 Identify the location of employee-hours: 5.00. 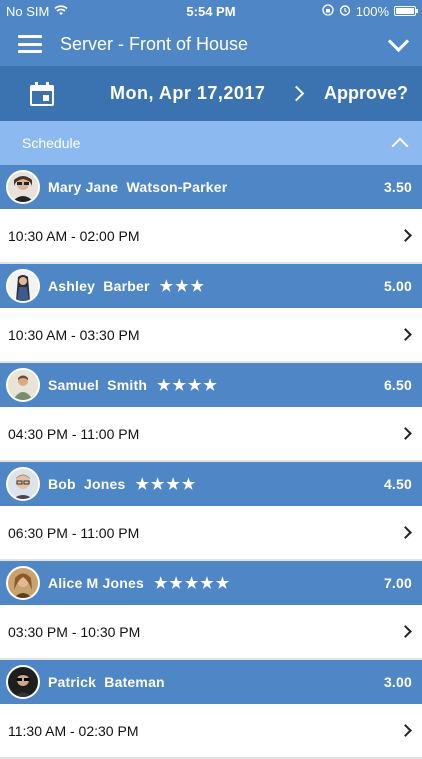
(397, 286).